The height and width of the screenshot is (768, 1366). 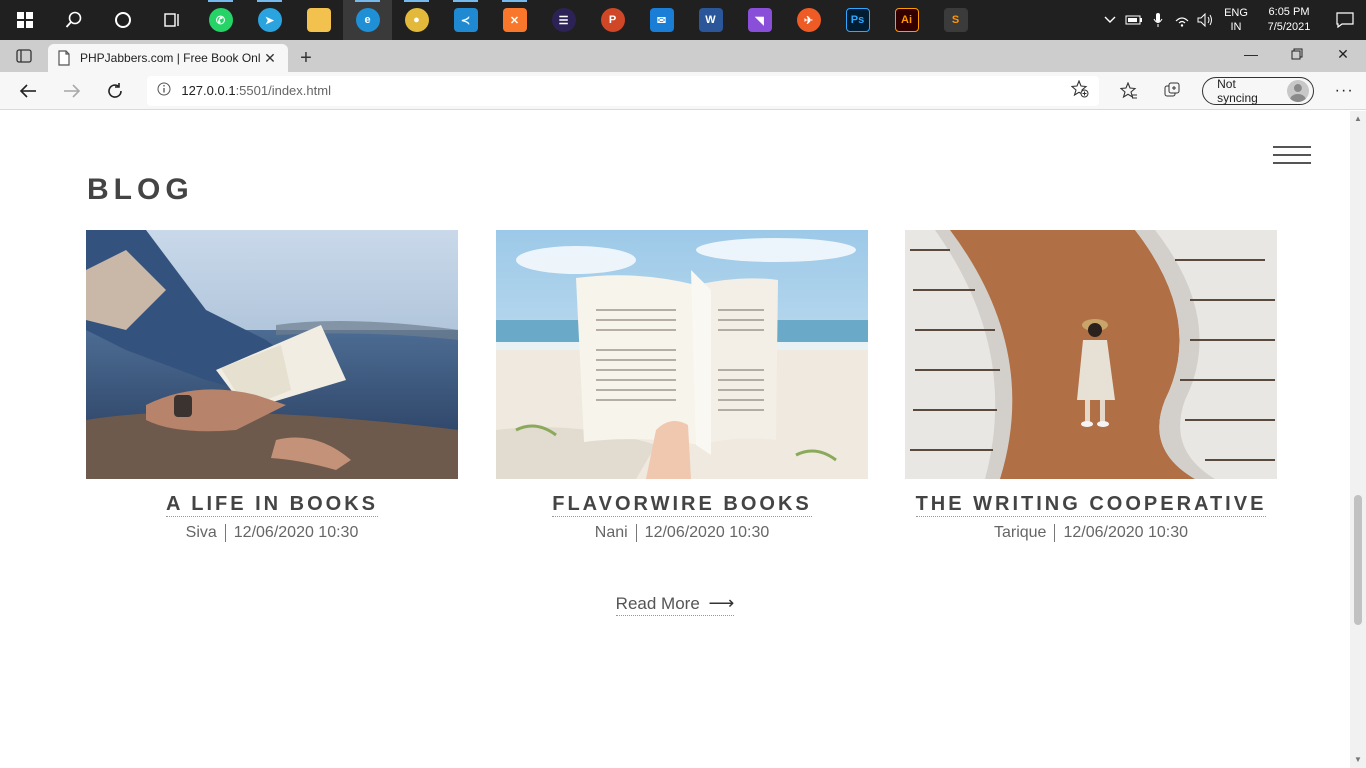 What do you see at coordinates (1236, 20) in the screenshot?
I see `language-indicator: ENG IN` at bounding box center [1236, 20].